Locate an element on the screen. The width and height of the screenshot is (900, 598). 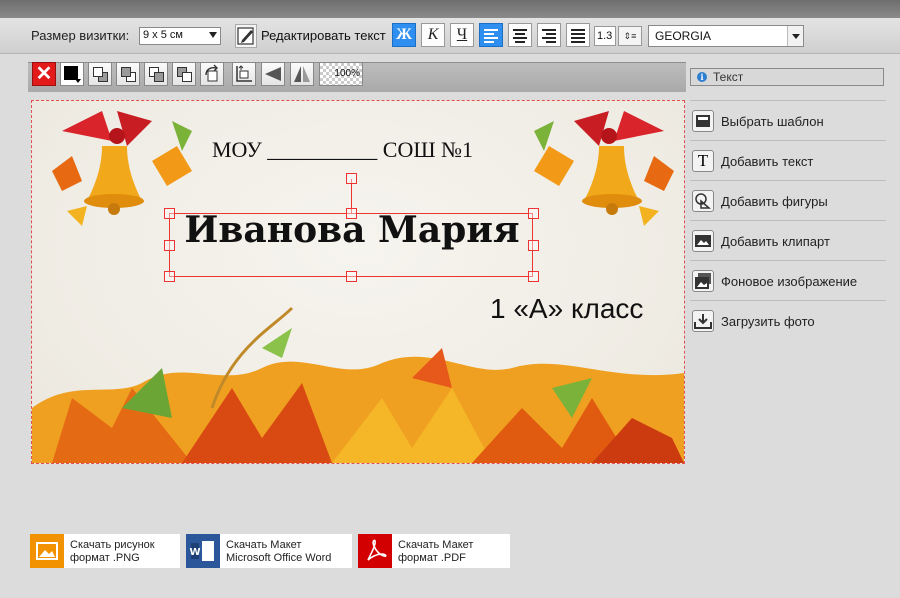
top-title-bar is located at coordinates (450, 9).